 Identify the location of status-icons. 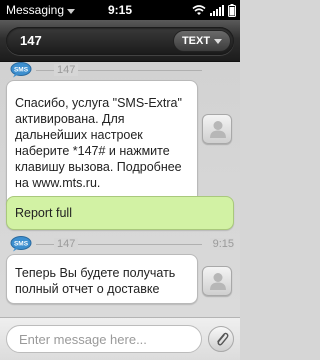
(214, 10).